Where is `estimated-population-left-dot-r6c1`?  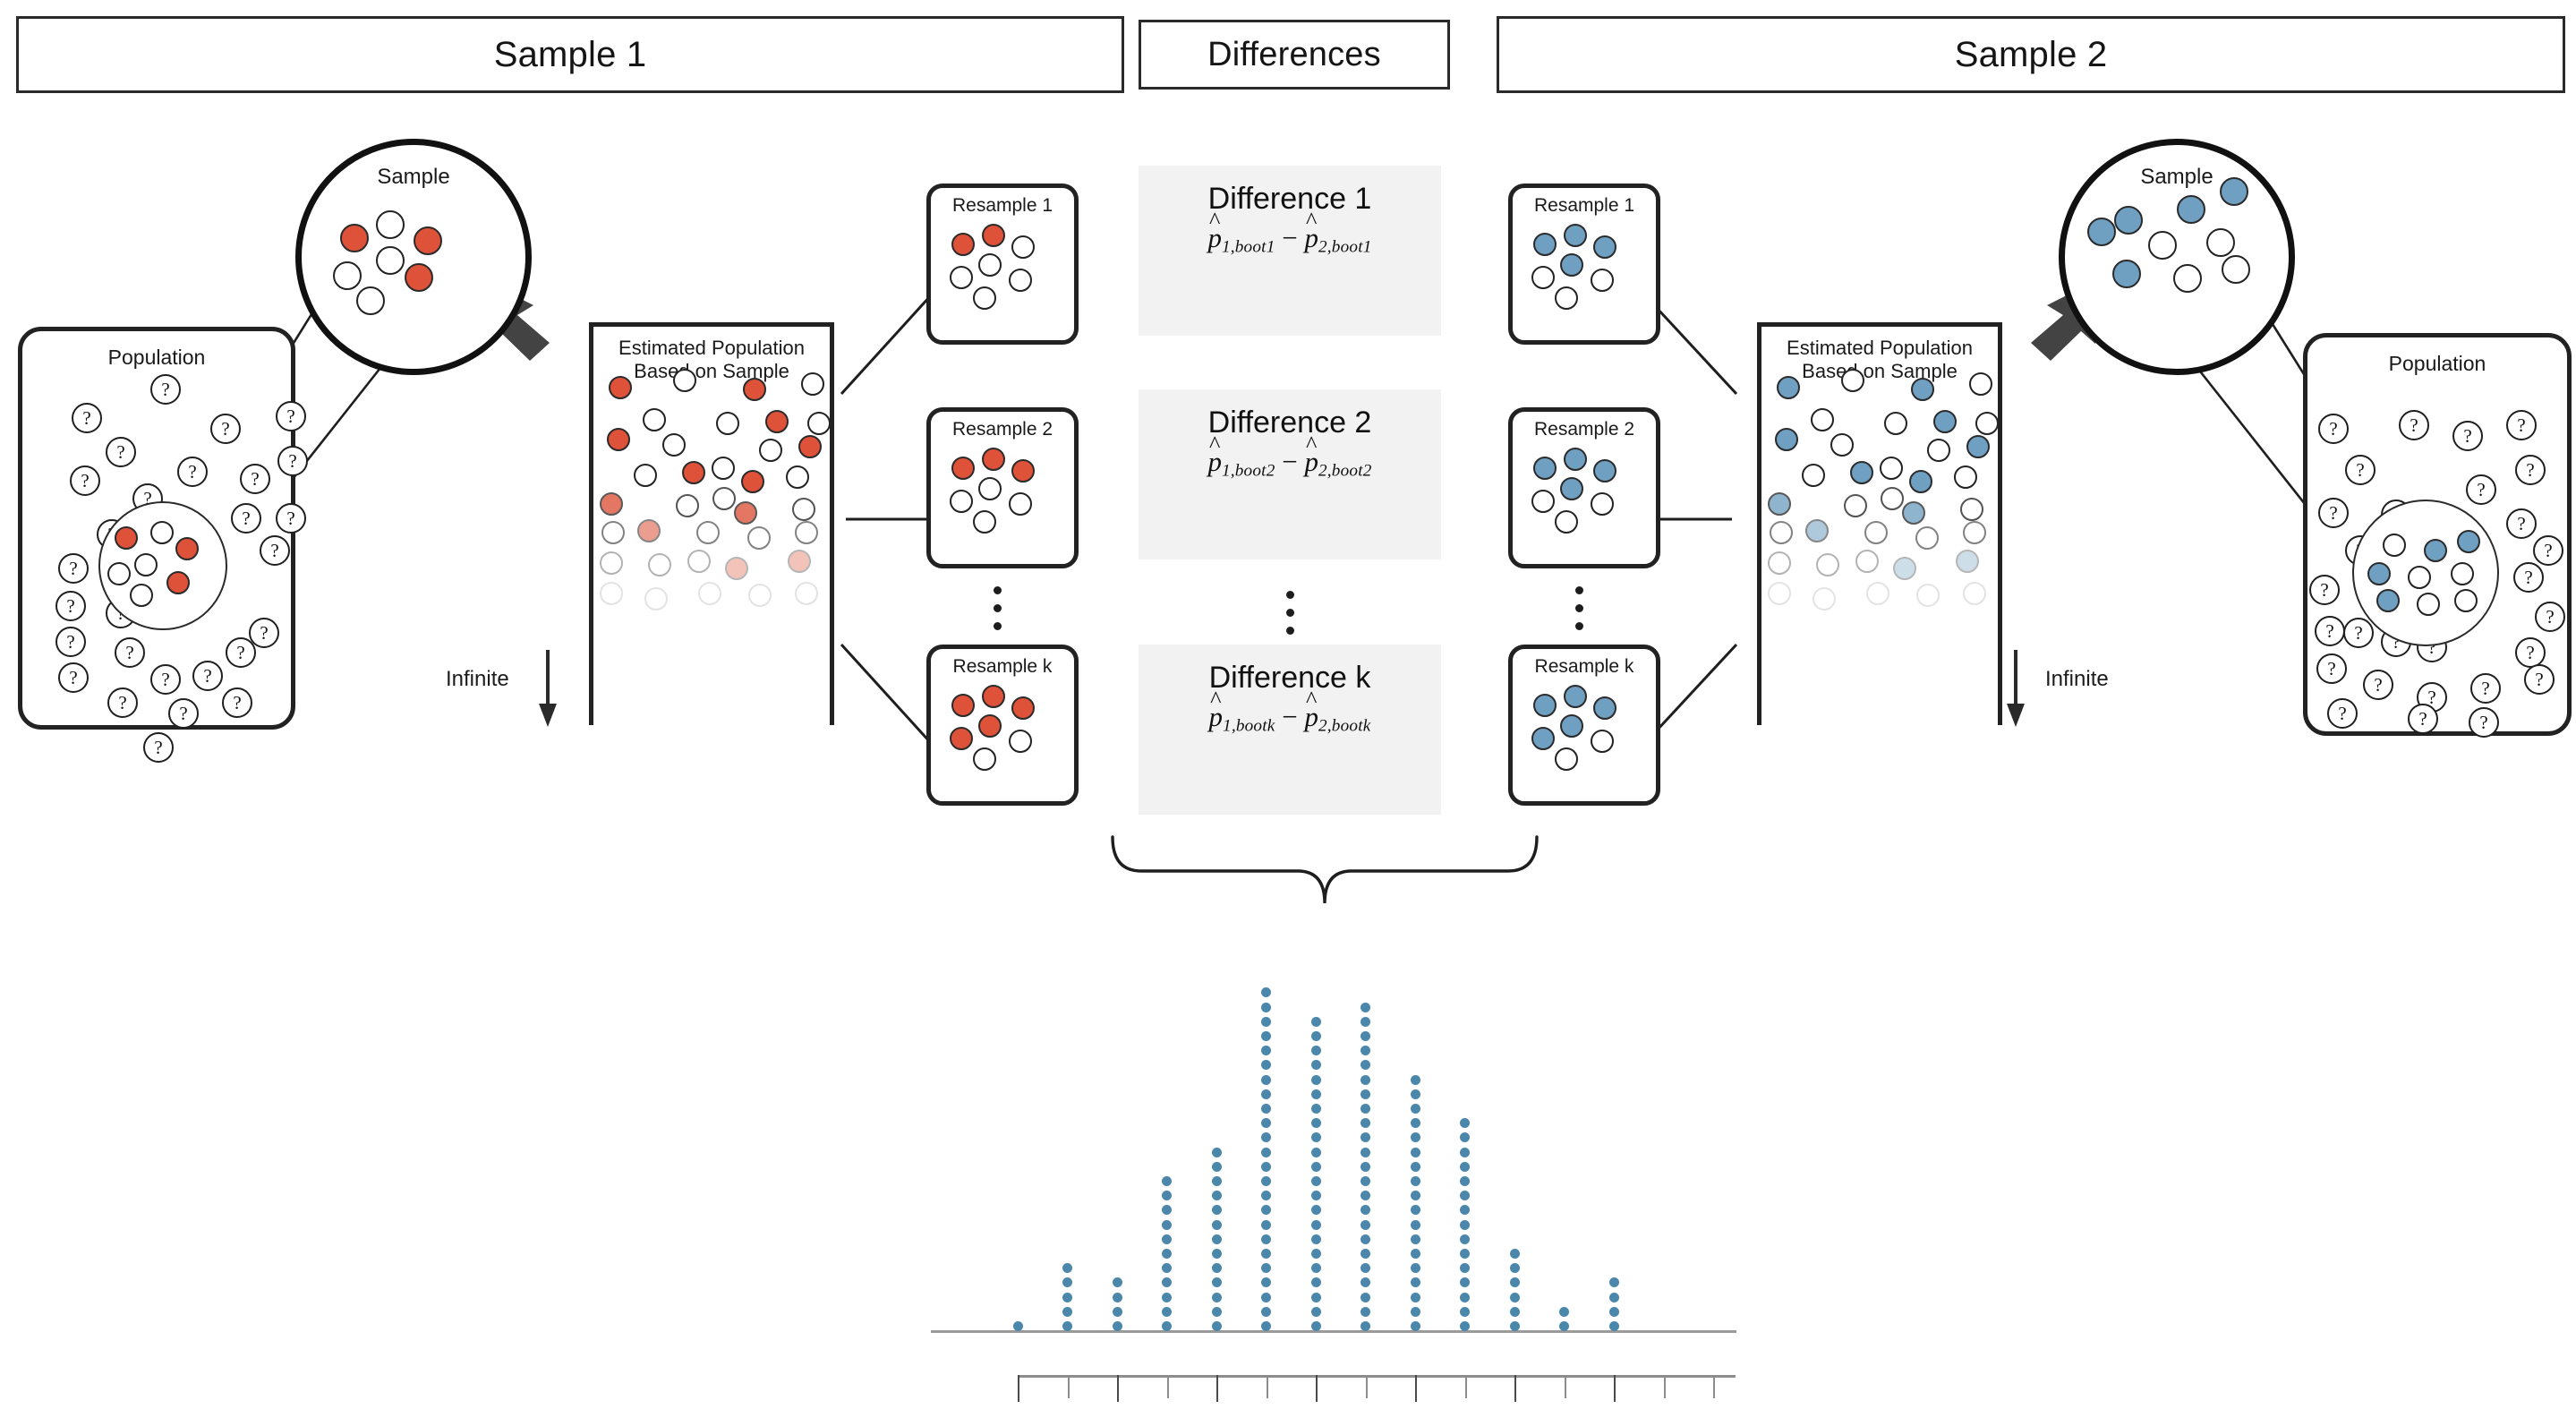
estimated-population-left-dot-r6c1 is located at coordinates (613, 533).